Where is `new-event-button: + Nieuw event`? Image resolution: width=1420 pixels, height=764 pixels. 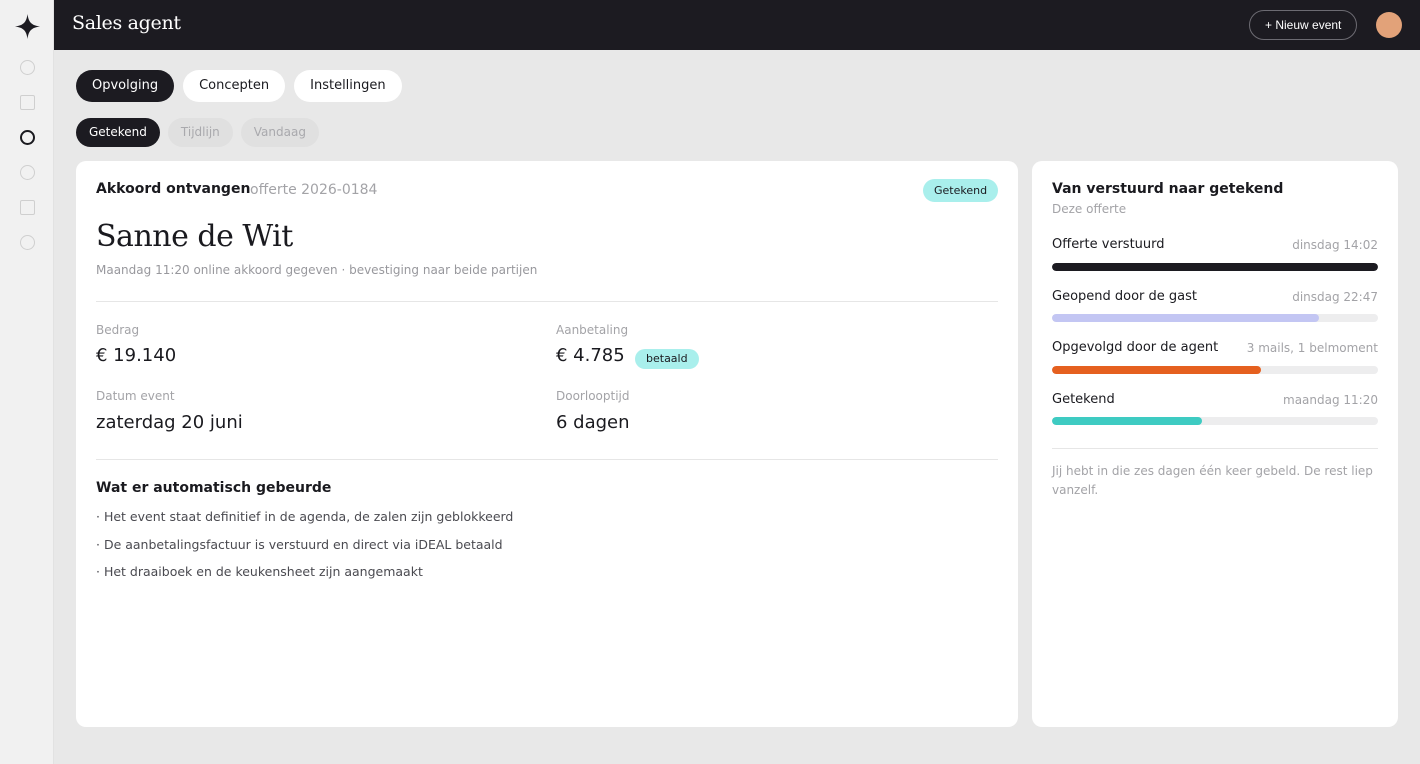
new-event-button: + Nieuw event is located at coordinates (1303, 25).